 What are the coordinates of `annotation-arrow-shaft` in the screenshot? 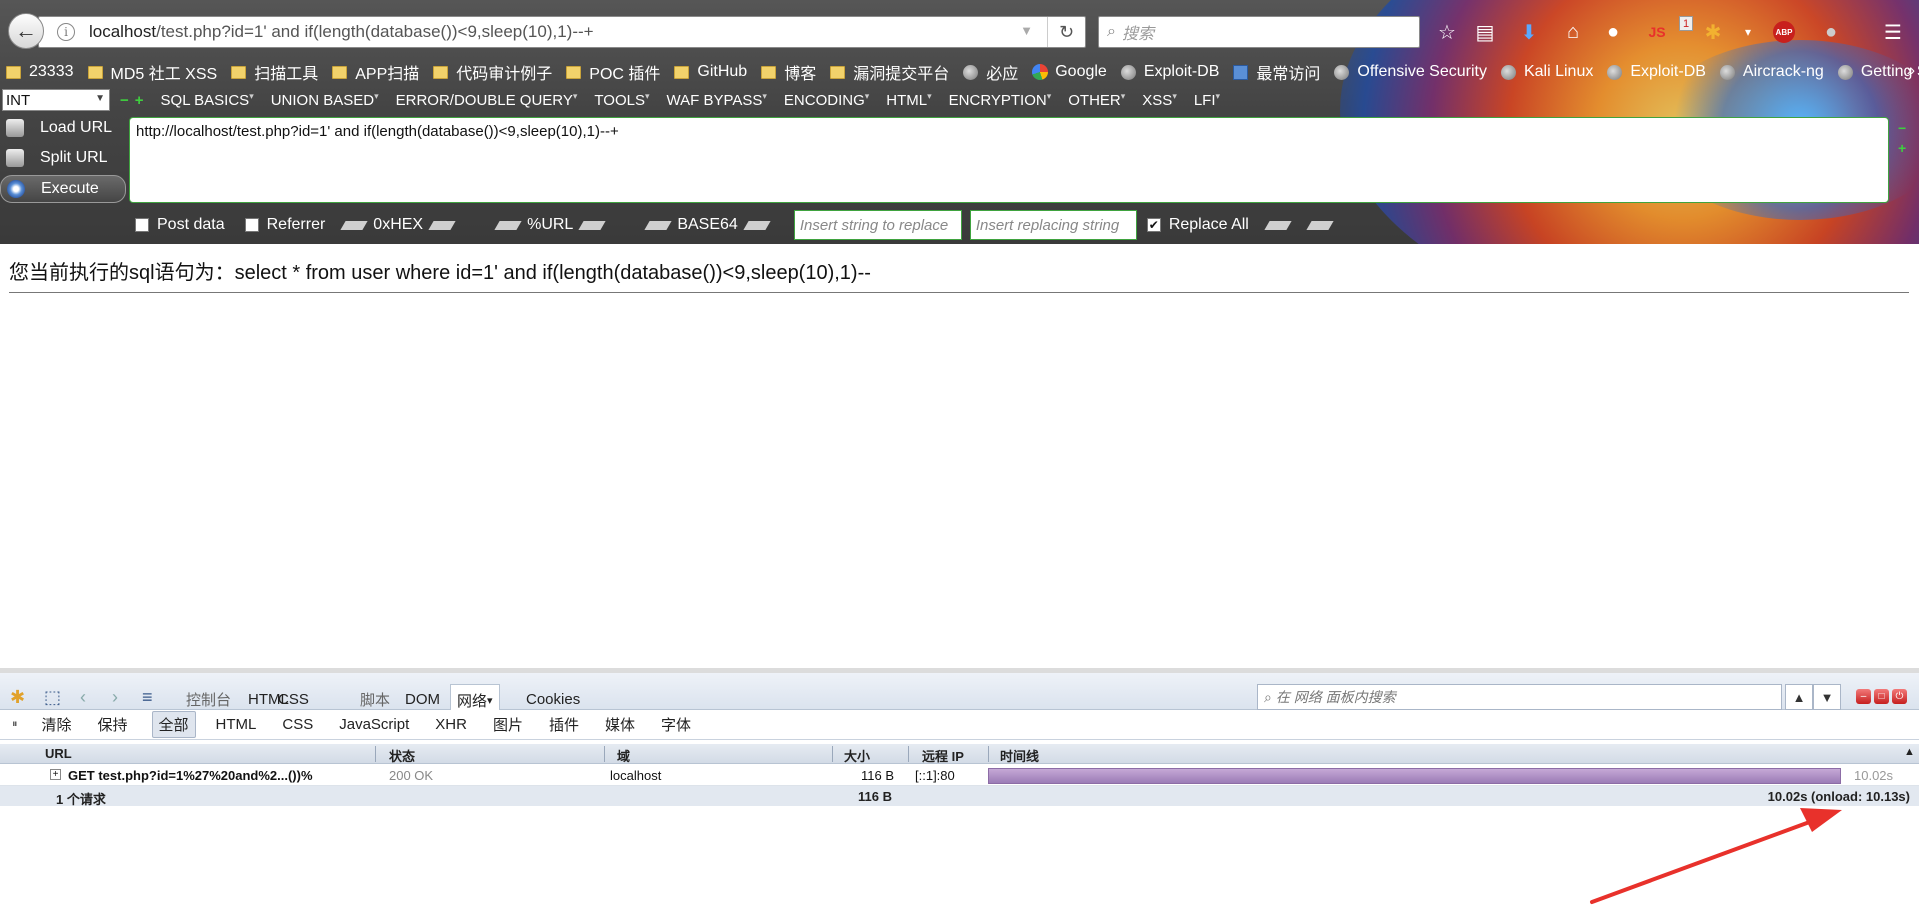 It's located at (1703, 861).